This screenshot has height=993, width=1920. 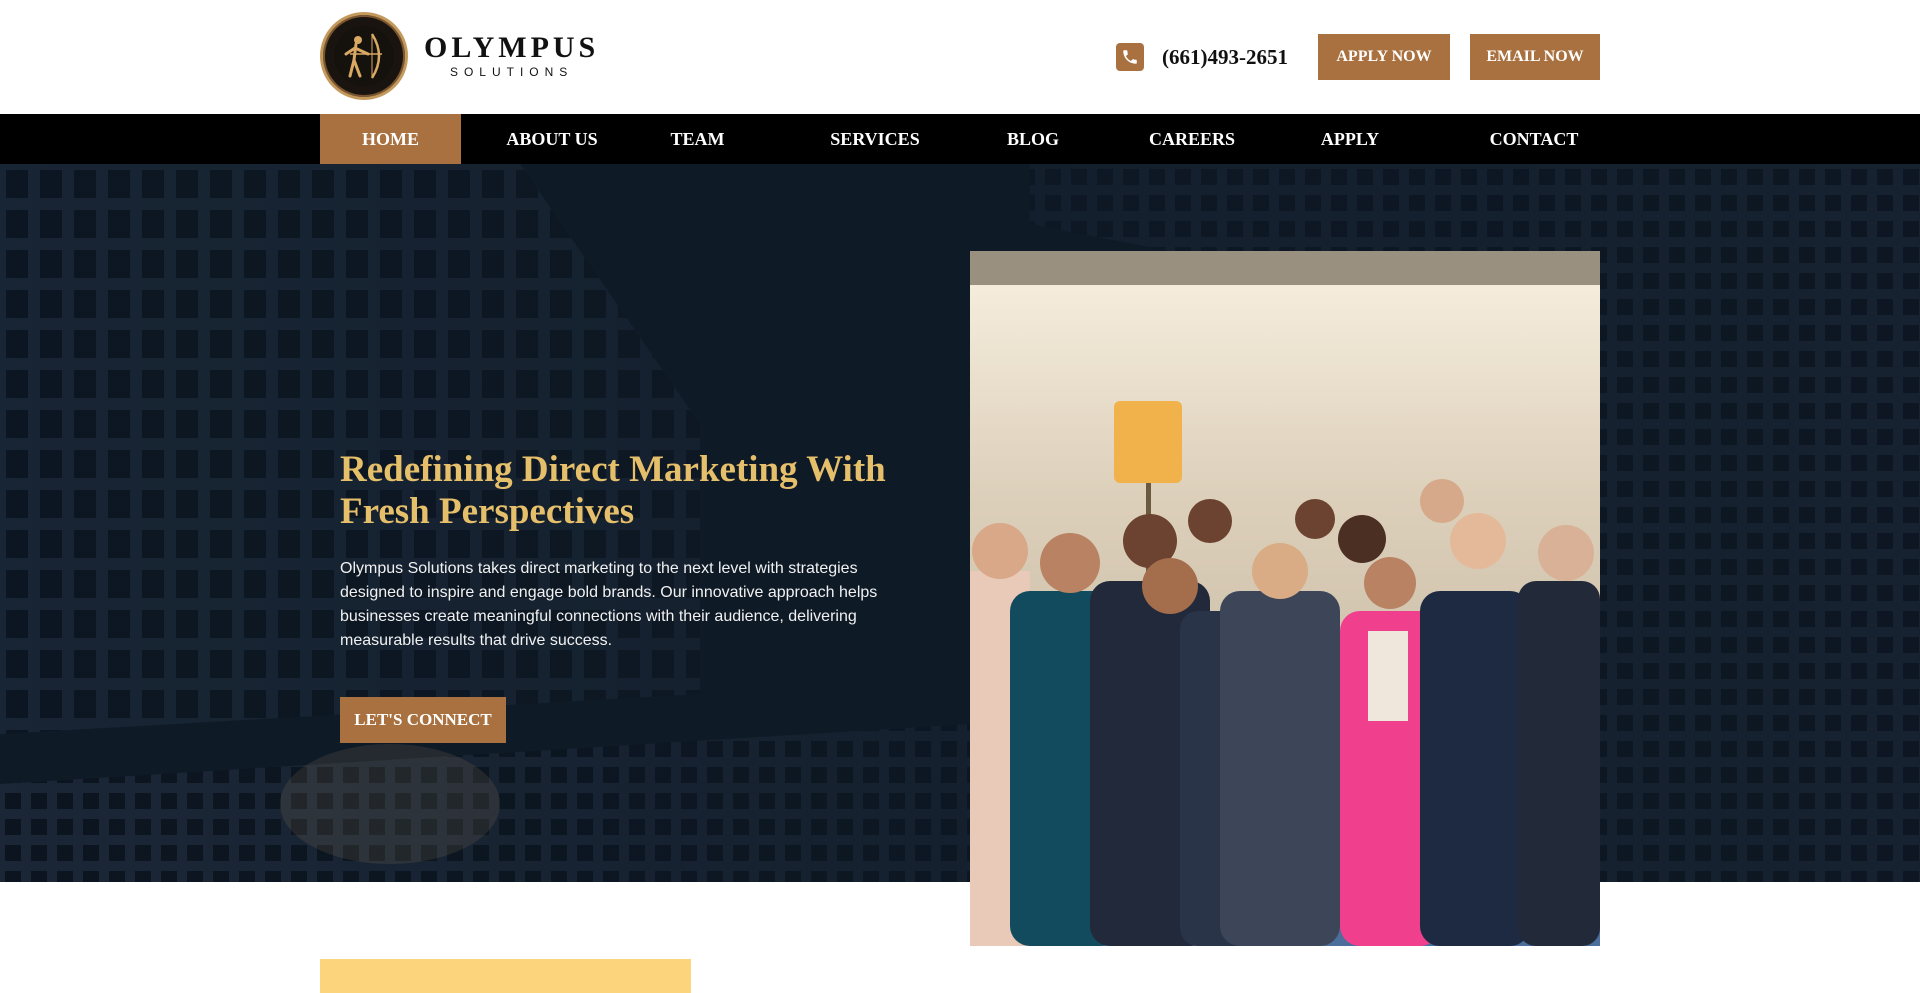 What do you see at coordinates (1192, 139) in the screenshot?
I see `nav-careers: CAREERS` at bounding box center [1192, 139].